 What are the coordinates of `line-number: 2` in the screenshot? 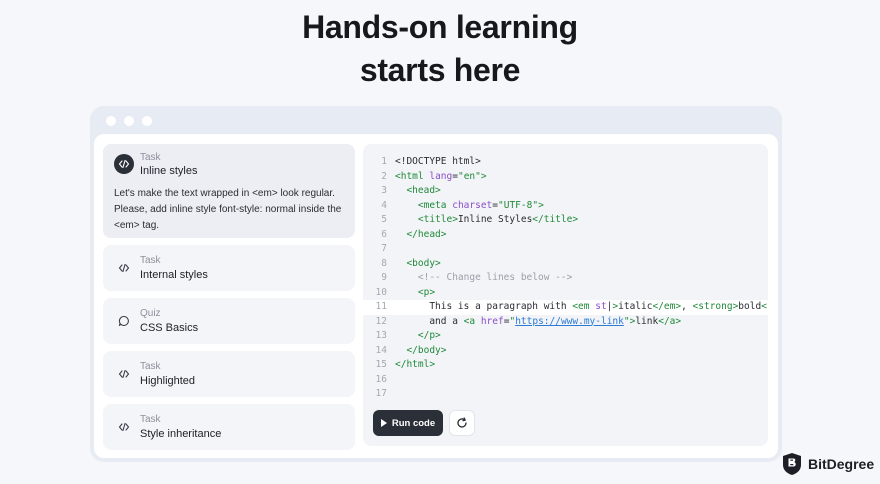 It's located at (384, 176).